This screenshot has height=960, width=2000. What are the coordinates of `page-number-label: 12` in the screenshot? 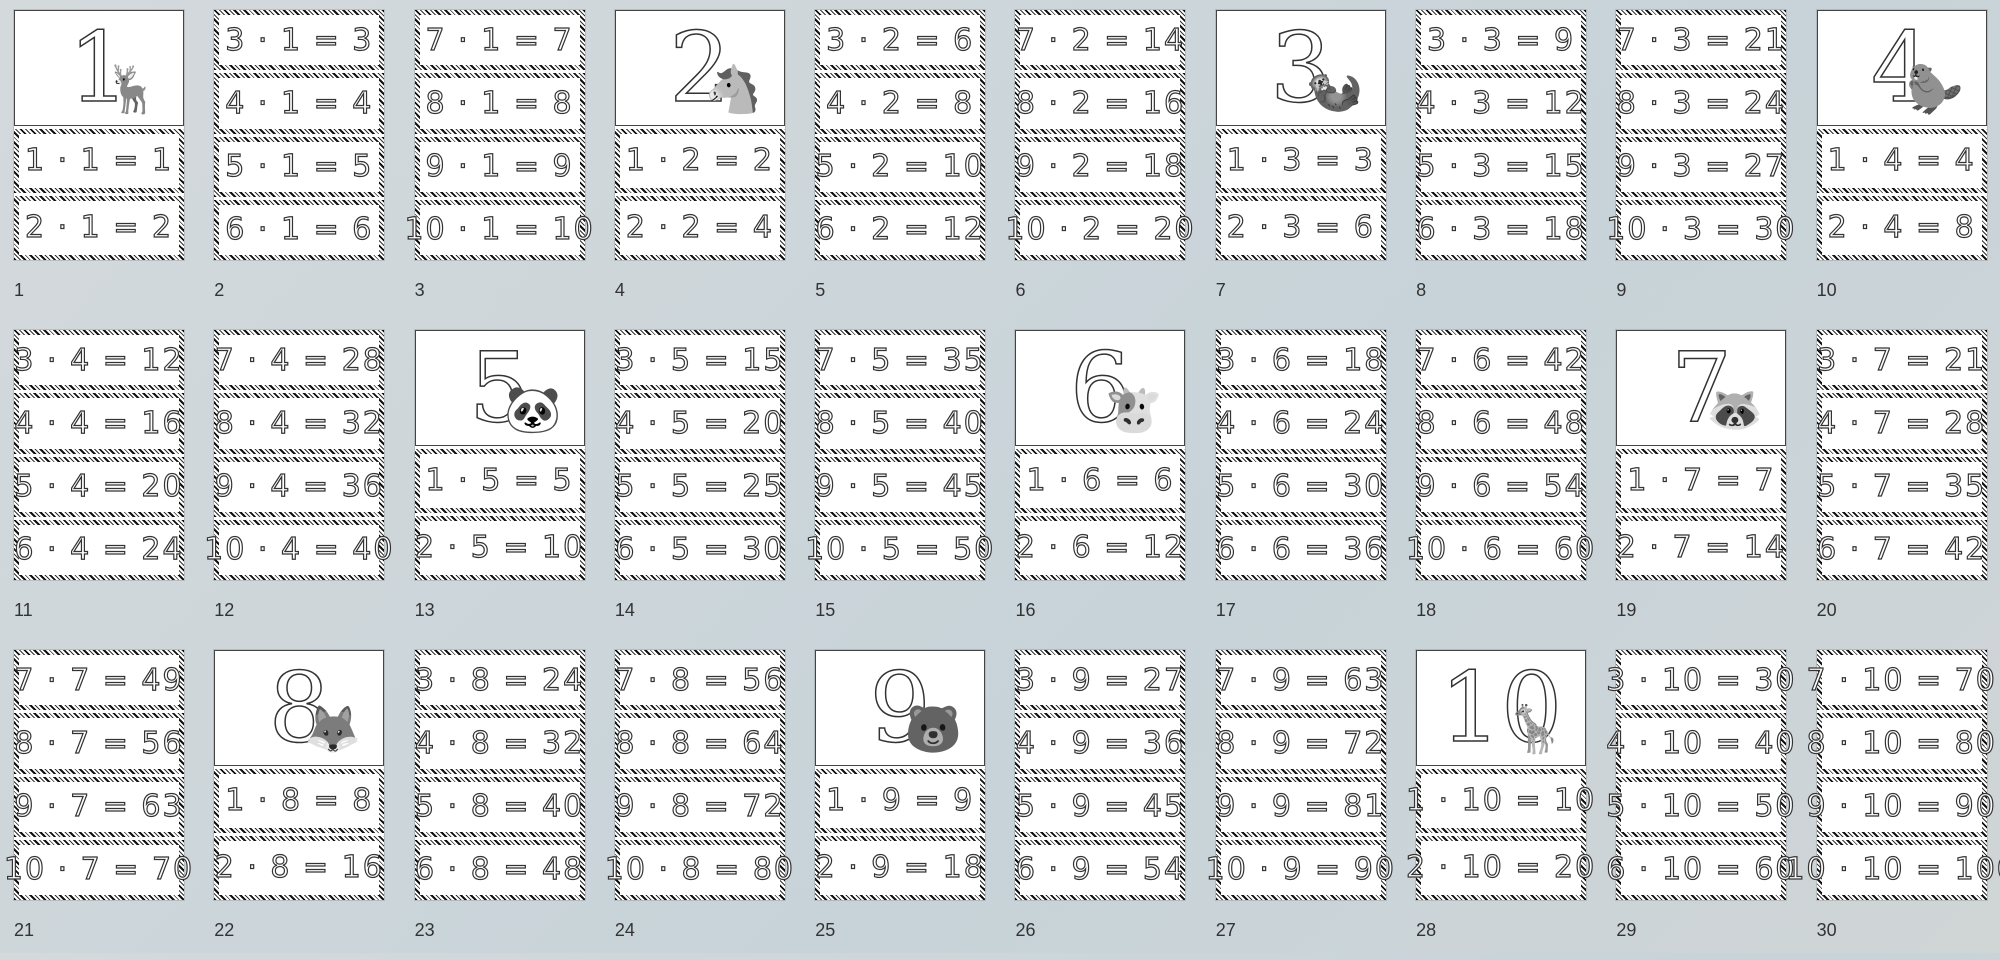 It's located at (224, 610).